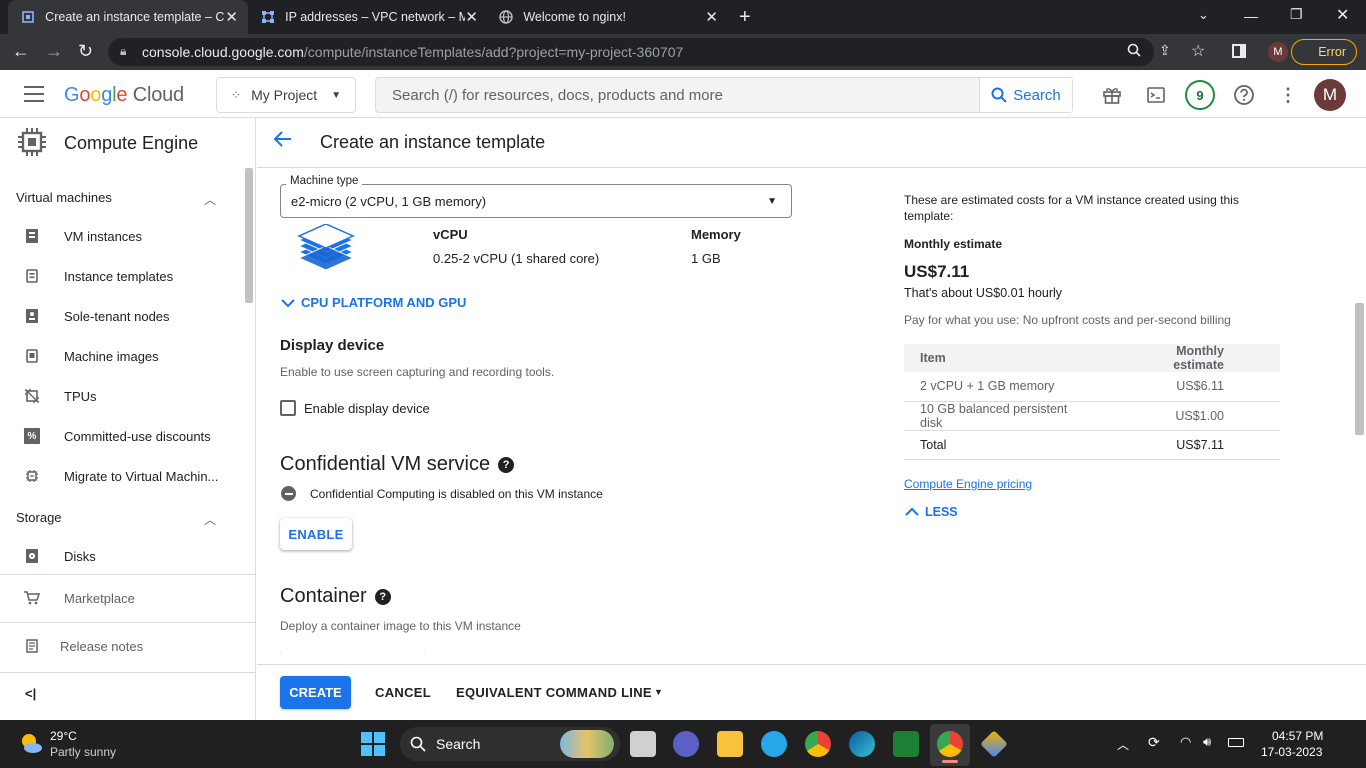 This screenshot has width=1366, height=768. What do you see at coordinates (131, 142) in the screenshot?
I see `service-title: Compute Engine` at bounding box center [131, 142].